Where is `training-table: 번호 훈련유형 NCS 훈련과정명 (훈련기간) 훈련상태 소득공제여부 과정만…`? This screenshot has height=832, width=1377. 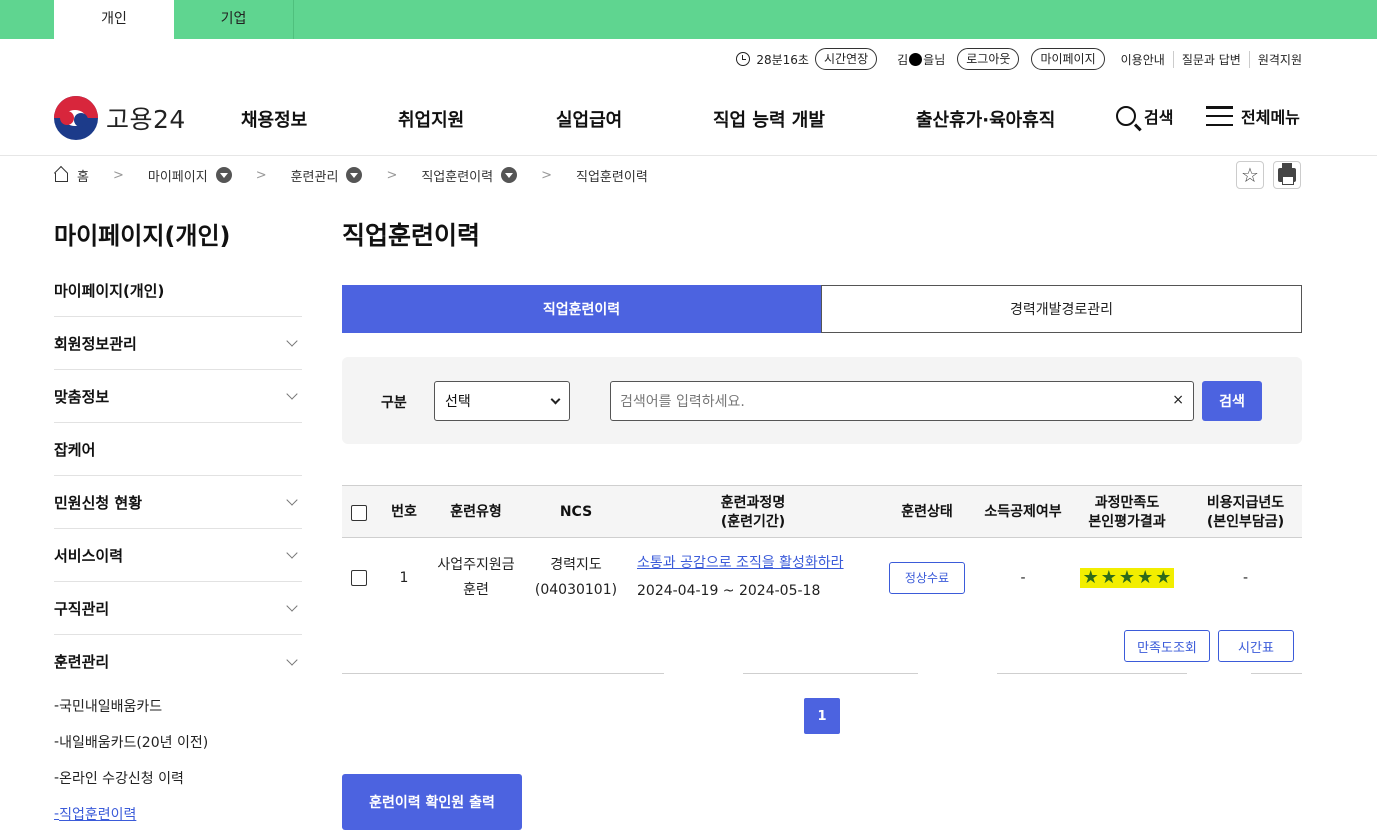 training-table: 번호 훈련유형 NCS 훈련과정명 (훈련기간) 훈련상태 소득공제여부 과정만… is located at coordinates (822, 551).